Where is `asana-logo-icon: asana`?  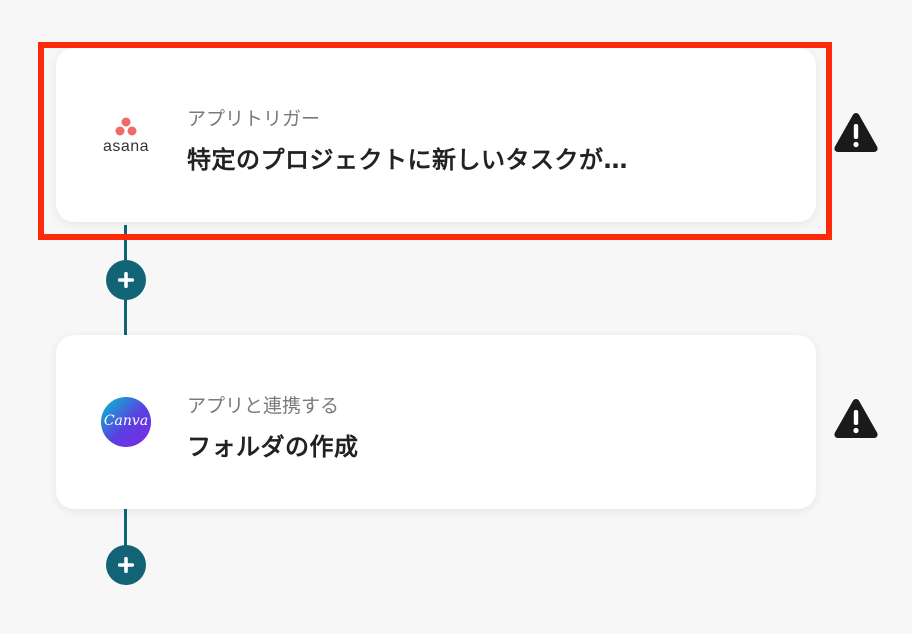
asana-logo-icon: asana is located at coordinates (126, 135).